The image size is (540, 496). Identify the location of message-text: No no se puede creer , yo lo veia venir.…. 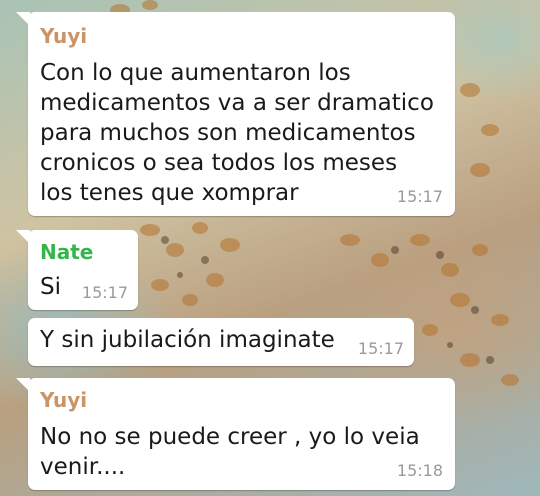
(230, 452).